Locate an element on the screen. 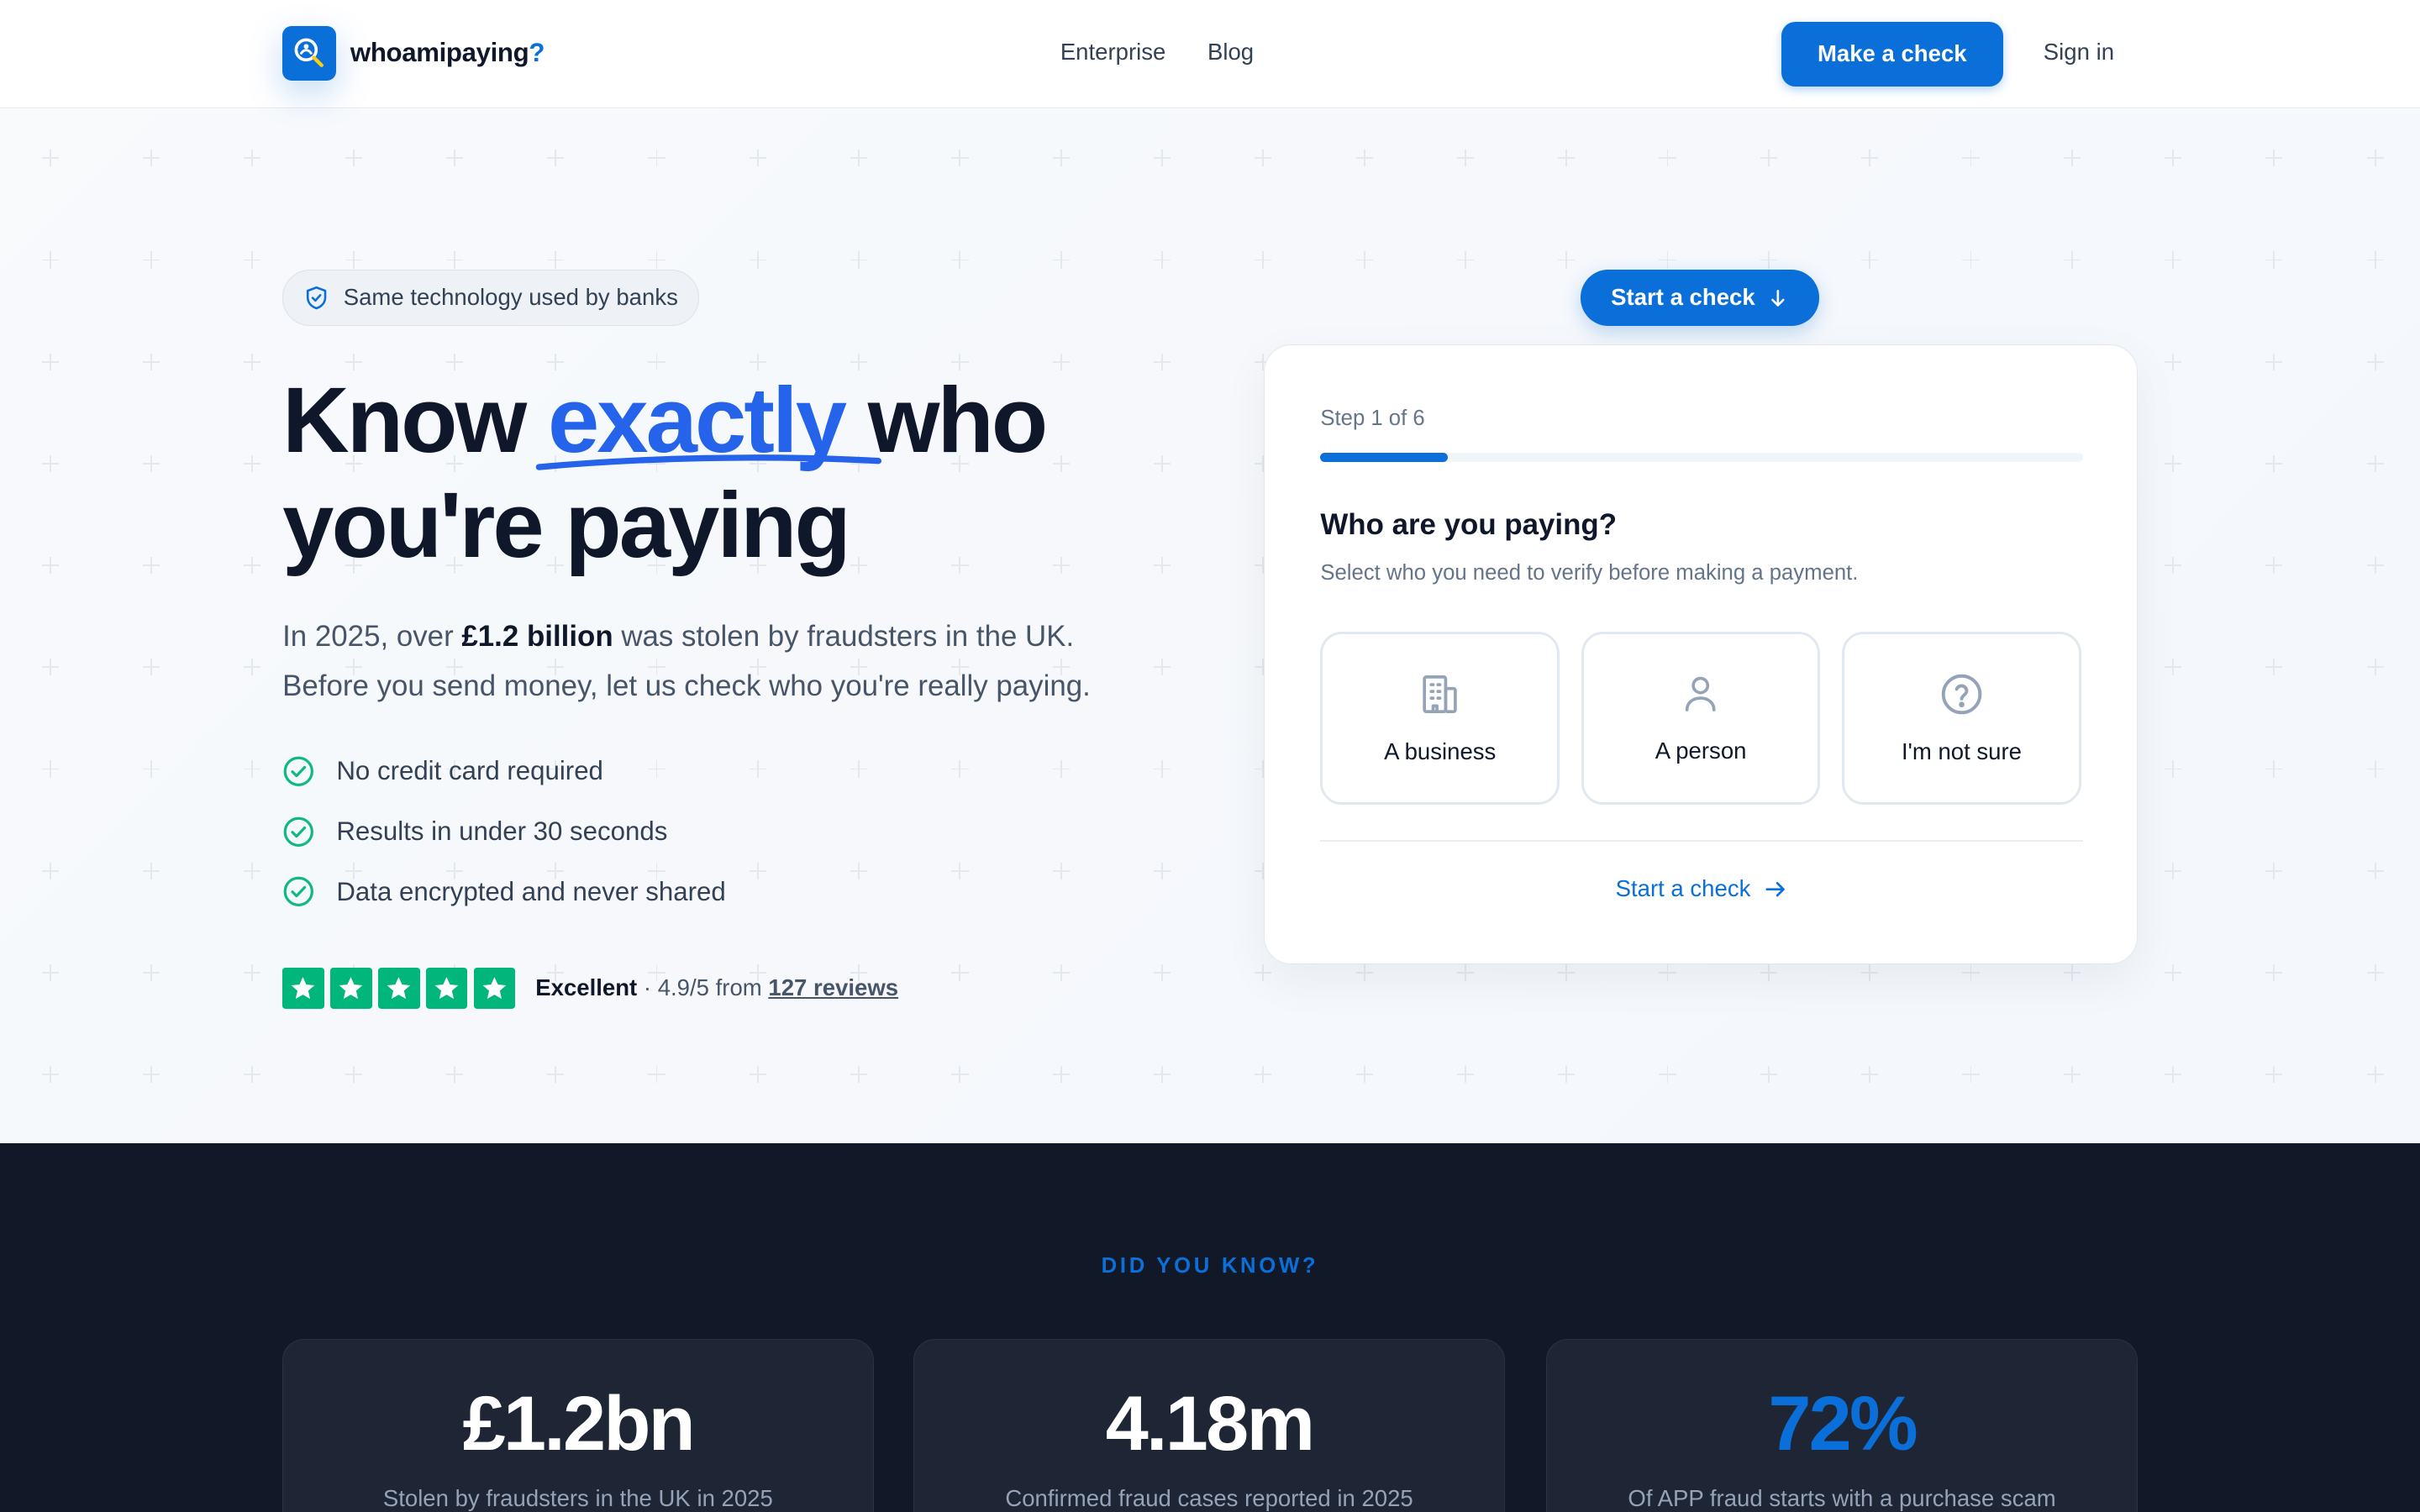 This screenshot has height=1512, width=2420. nav-enterprise: Enterprise is located at coordinates (1113, 52).